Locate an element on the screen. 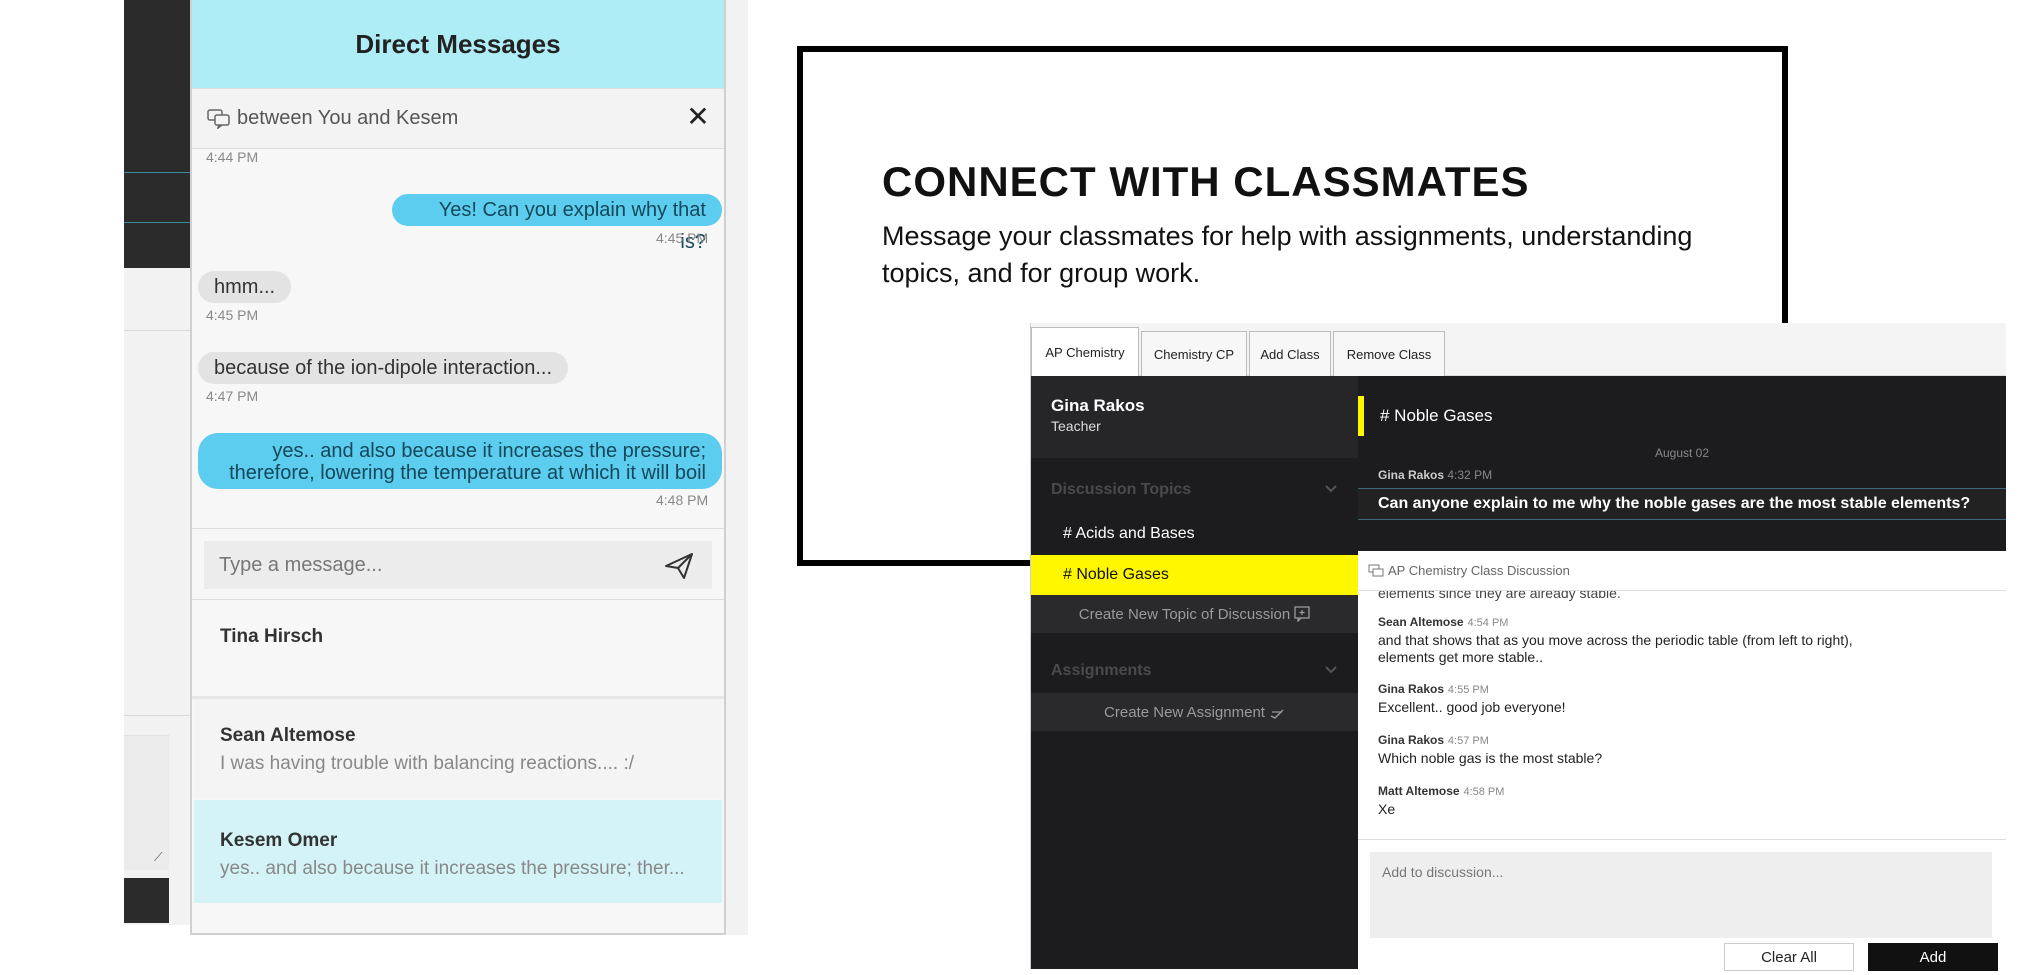 This screenshot has width=2025, height=975. create-topic-label: Create New Topic of Discussion is located at coordinates (1184, 614).